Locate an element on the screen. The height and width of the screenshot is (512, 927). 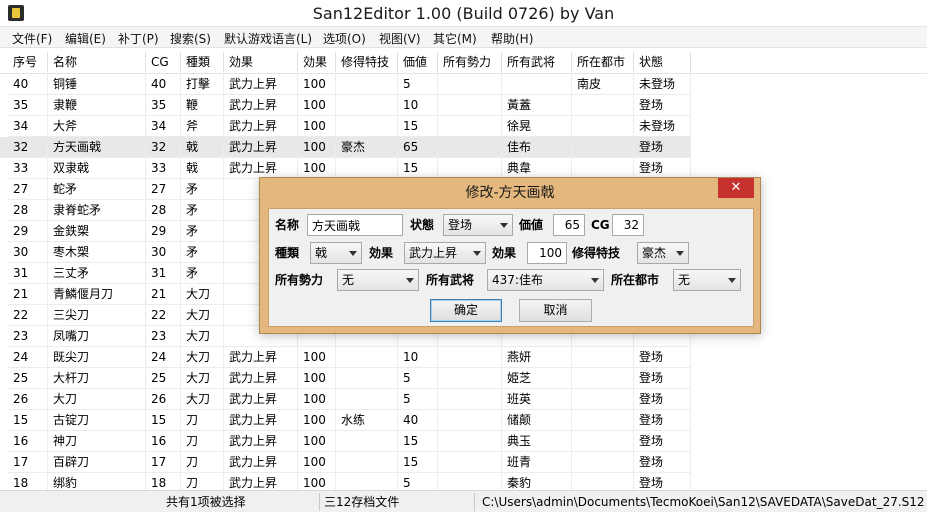
menu-item-6: 视图(V) is located at coordinates (400, 38).